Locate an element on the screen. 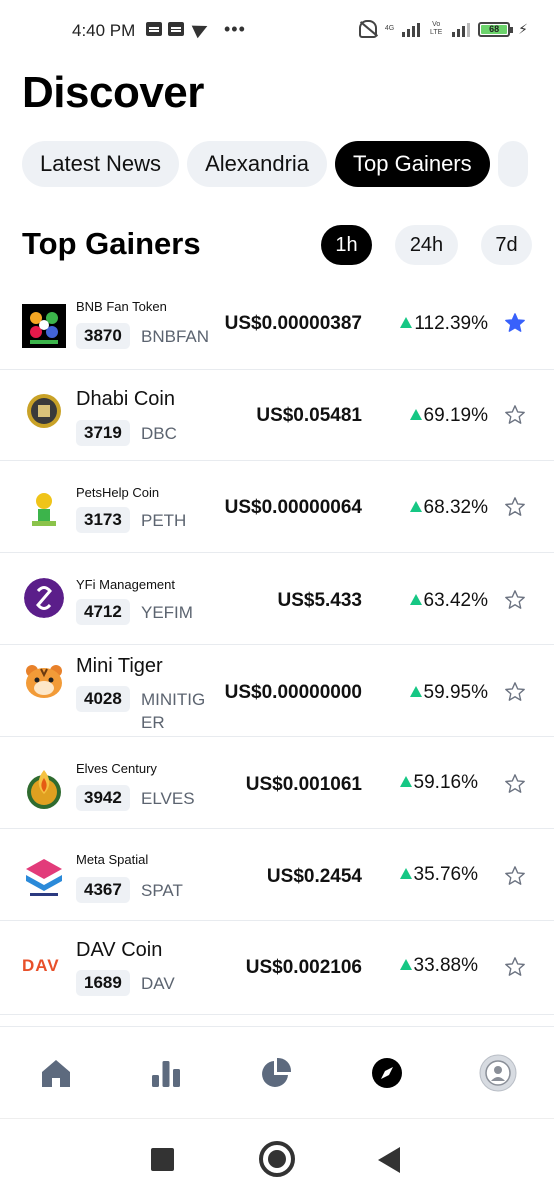 The image size is (554, 1200). battery-level: 68 is located at coordinates (494, 29).